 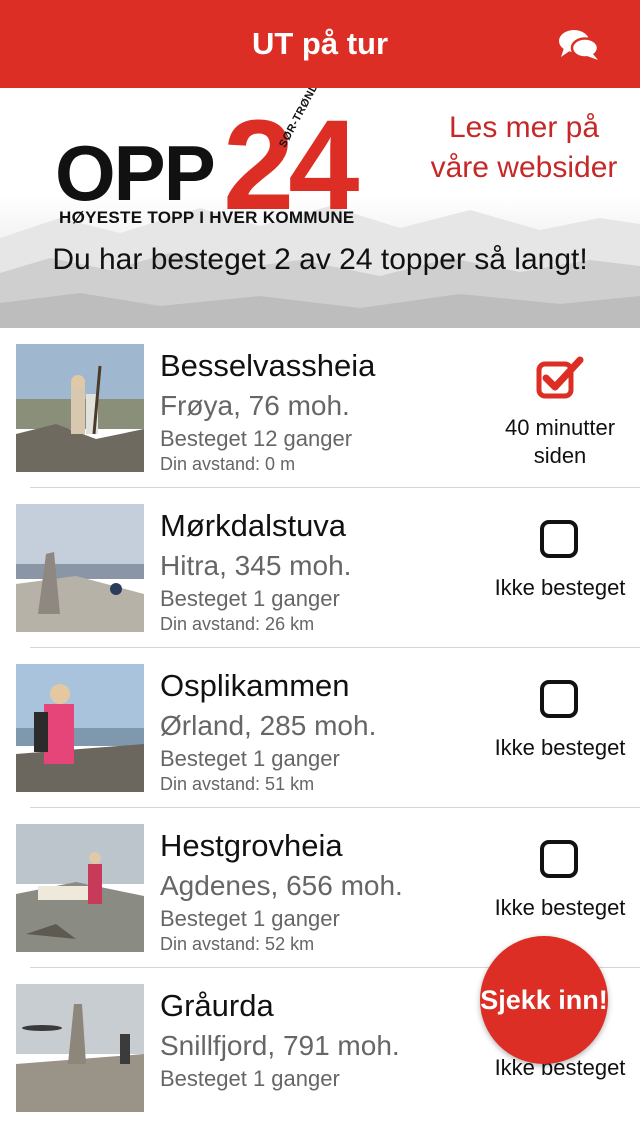 I want to click on peak-name: Hestgrovheia, so click(x=251, y=845).